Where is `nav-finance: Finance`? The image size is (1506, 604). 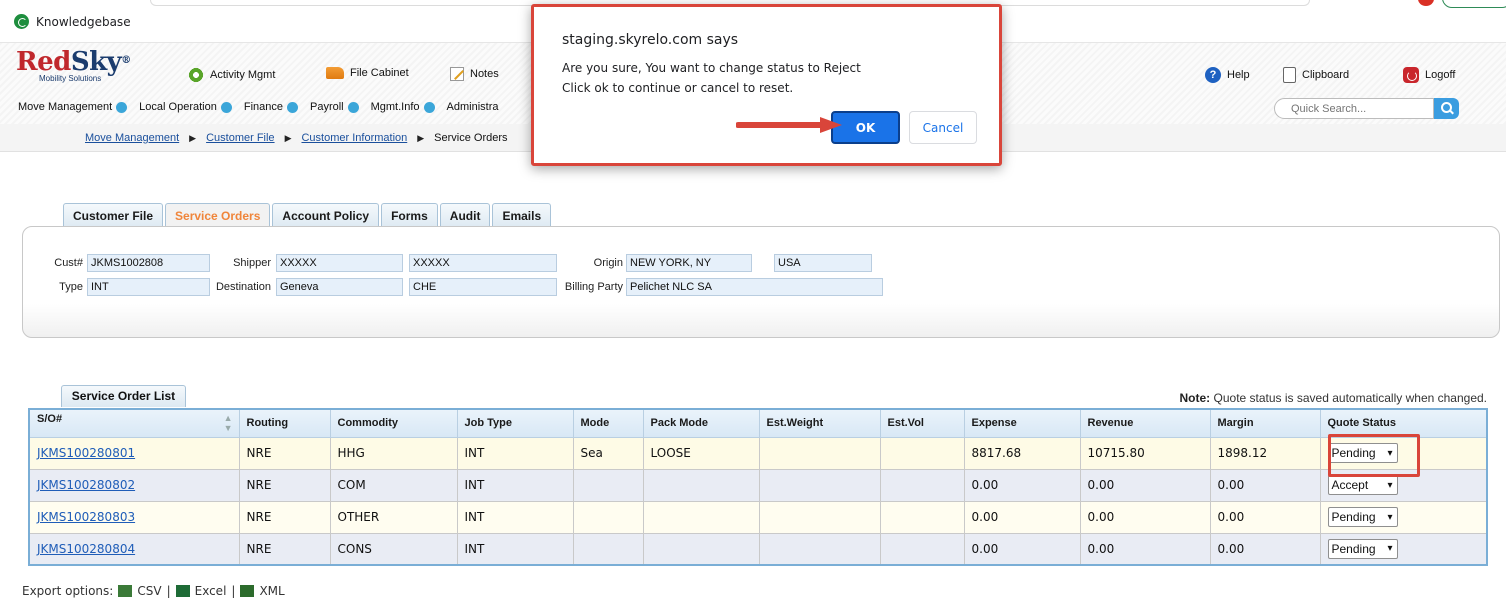
nav-finance: Finance is located at coordinates (271, 107).